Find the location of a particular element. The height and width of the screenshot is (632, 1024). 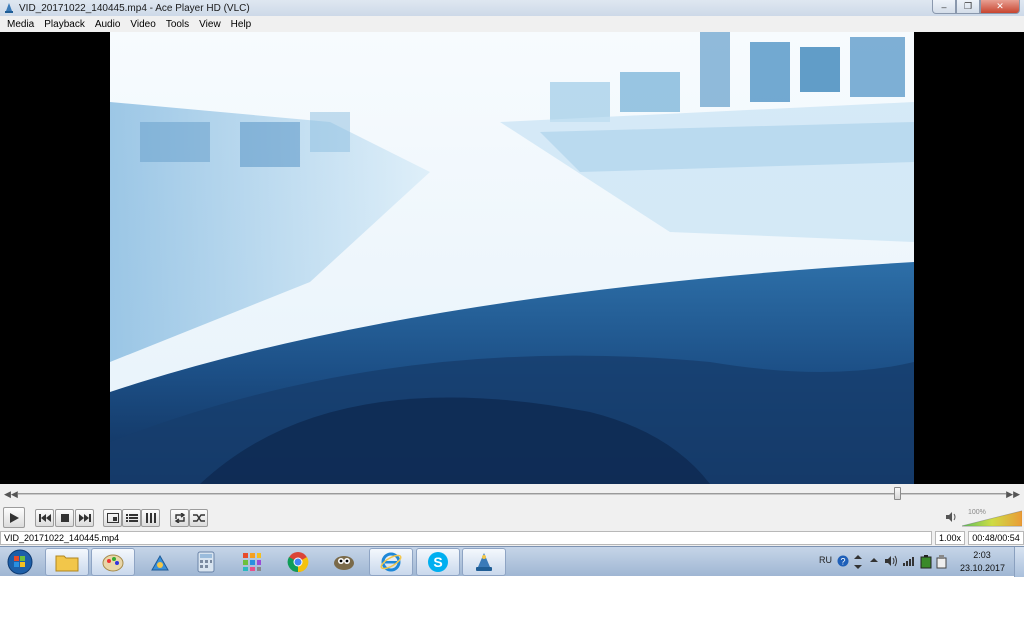

next-icon is located at coordinates (84, 518).